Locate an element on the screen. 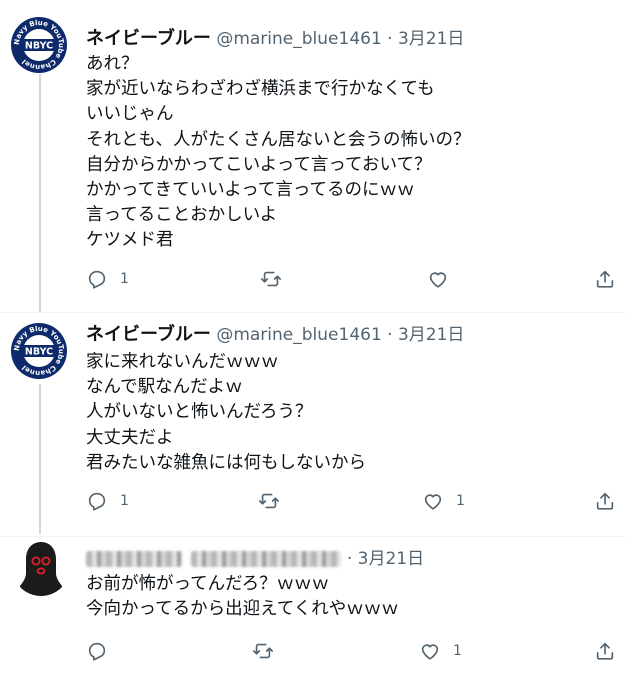 Image resolution: width=626 pixels, height=700 pixels. reply-button is located at coordinates (103, 651).